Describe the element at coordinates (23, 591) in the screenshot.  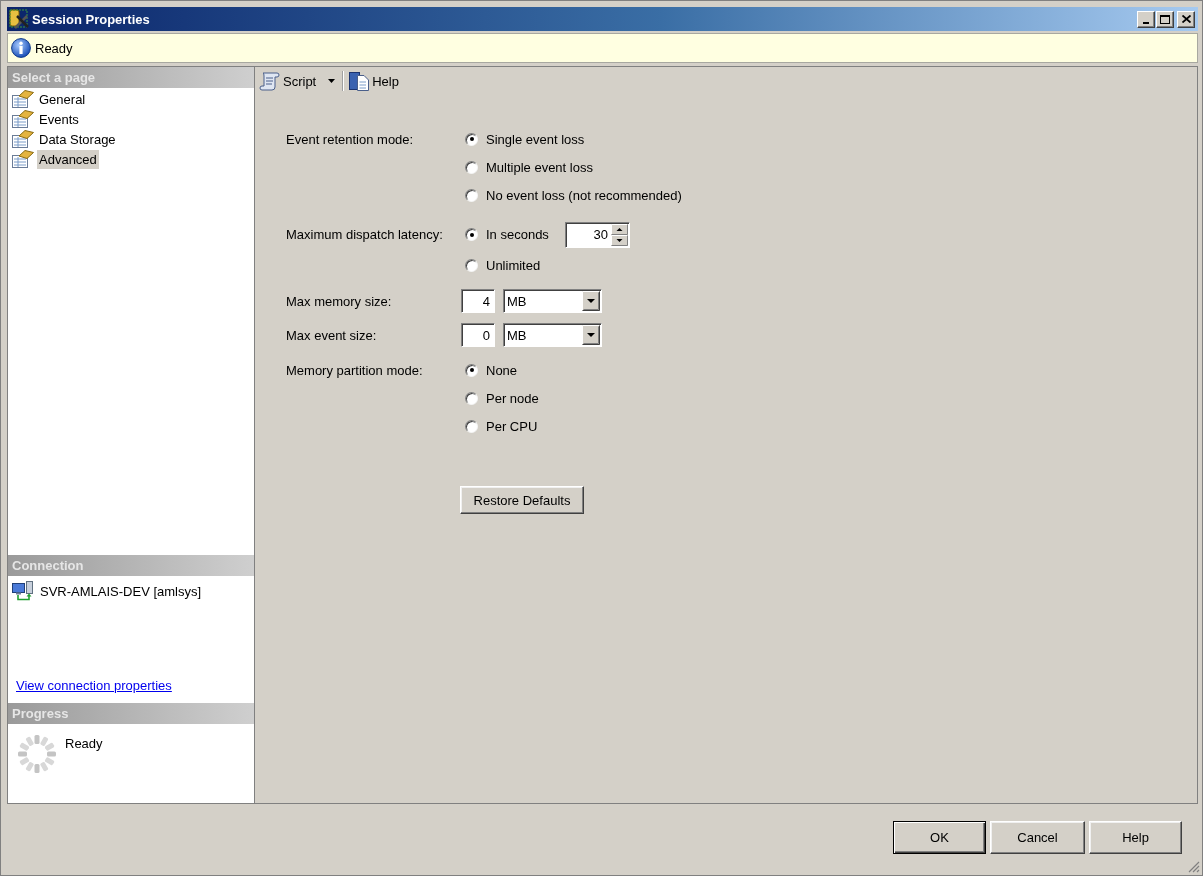
I see `computer-icon` at that location.